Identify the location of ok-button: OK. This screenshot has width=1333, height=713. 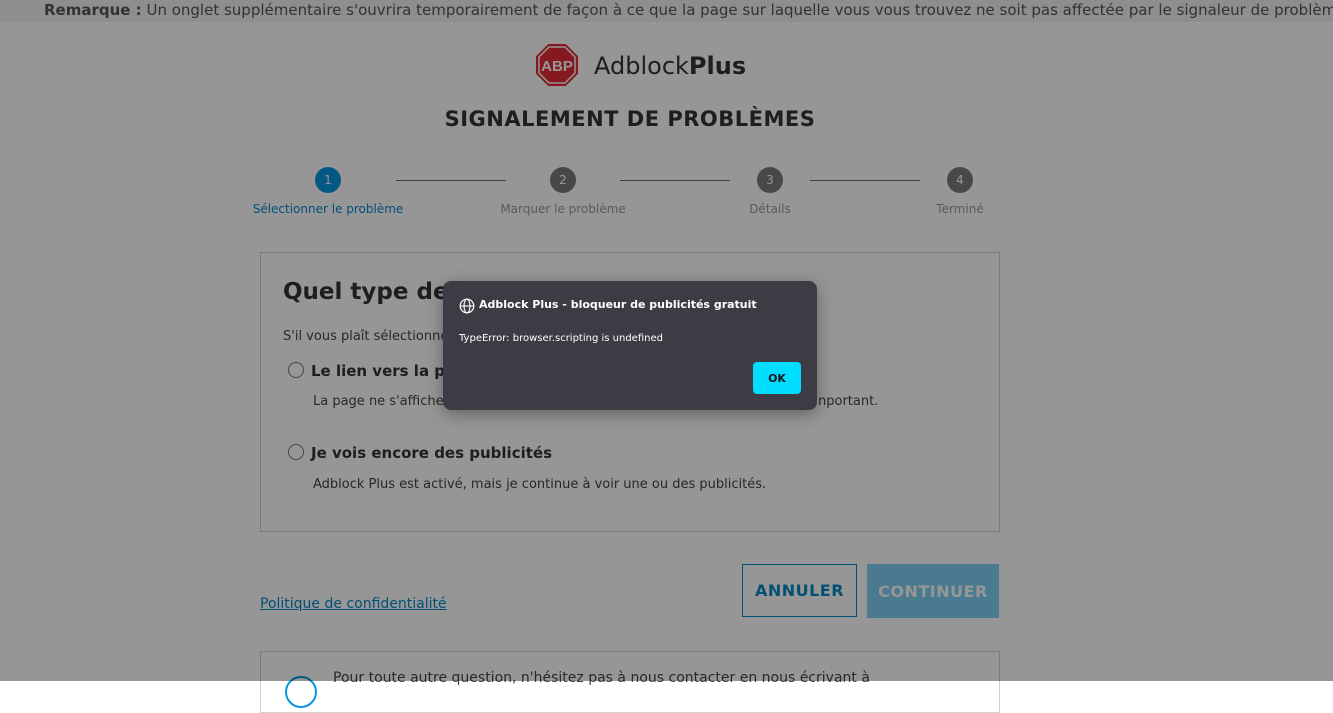
(777, 378).